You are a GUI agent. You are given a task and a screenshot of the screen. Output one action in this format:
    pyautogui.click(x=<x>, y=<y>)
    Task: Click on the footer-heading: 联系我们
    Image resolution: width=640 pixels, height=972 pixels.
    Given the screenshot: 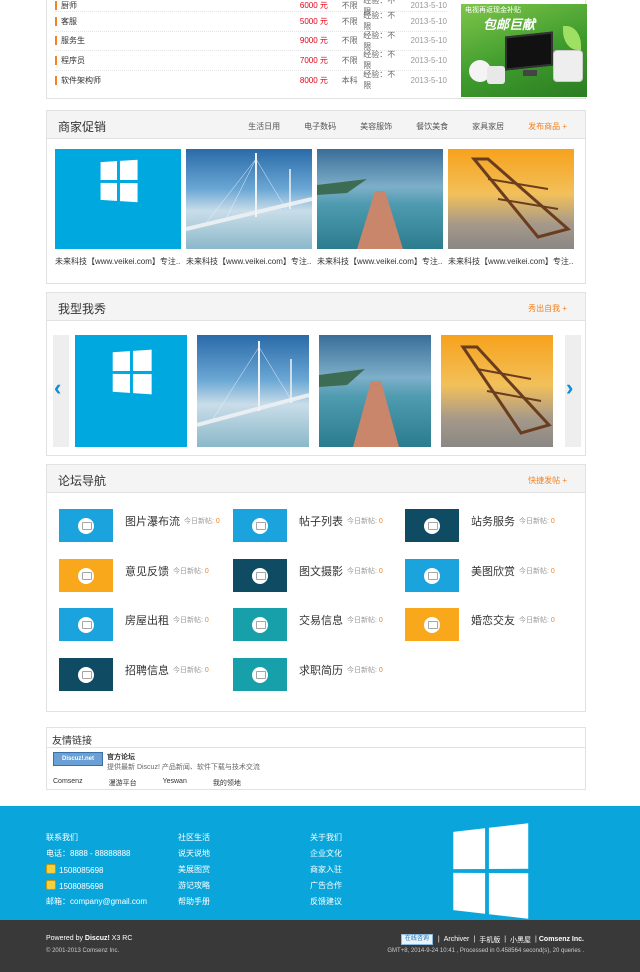 What is the action you would take?
    pyautogui.click(x=96, y=840)
    